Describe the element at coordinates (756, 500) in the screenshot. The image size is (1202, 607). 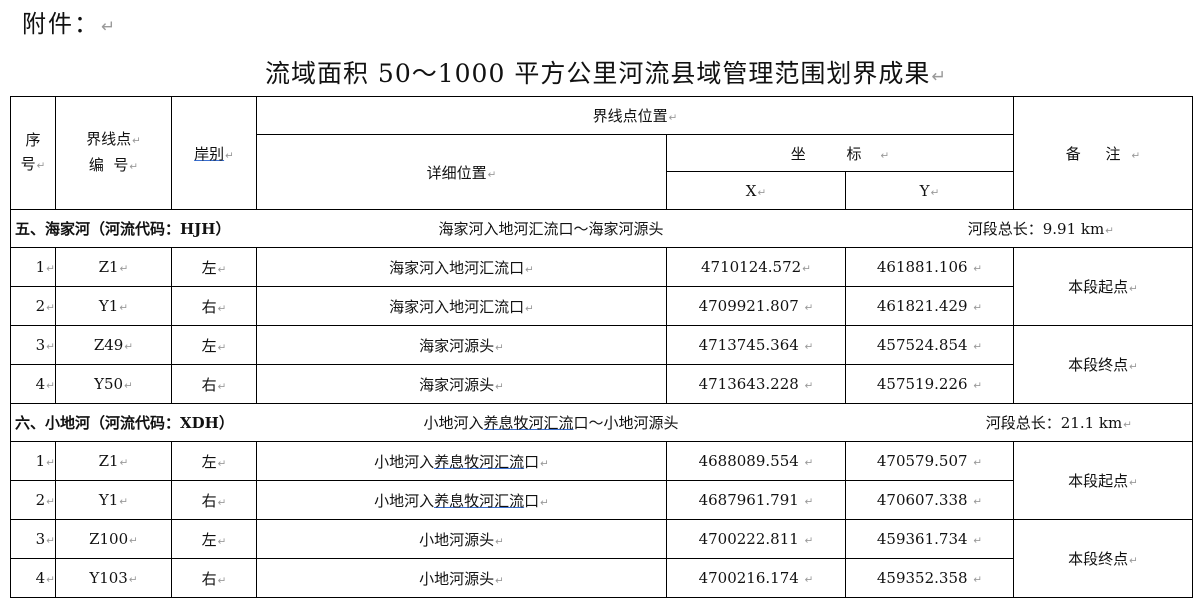
I see `x-cell: 4687961.791 ↵` at that location.